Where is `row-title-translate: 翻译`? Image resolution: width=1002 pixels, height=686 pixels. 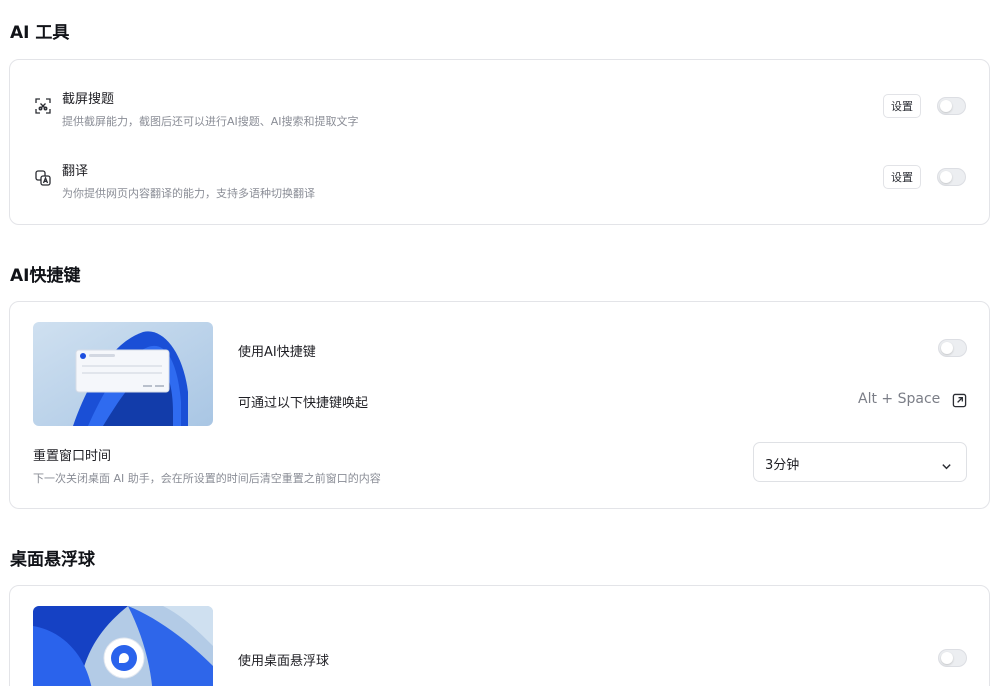
row-title-translate: 翻译 is located at coordinates (75, 171).